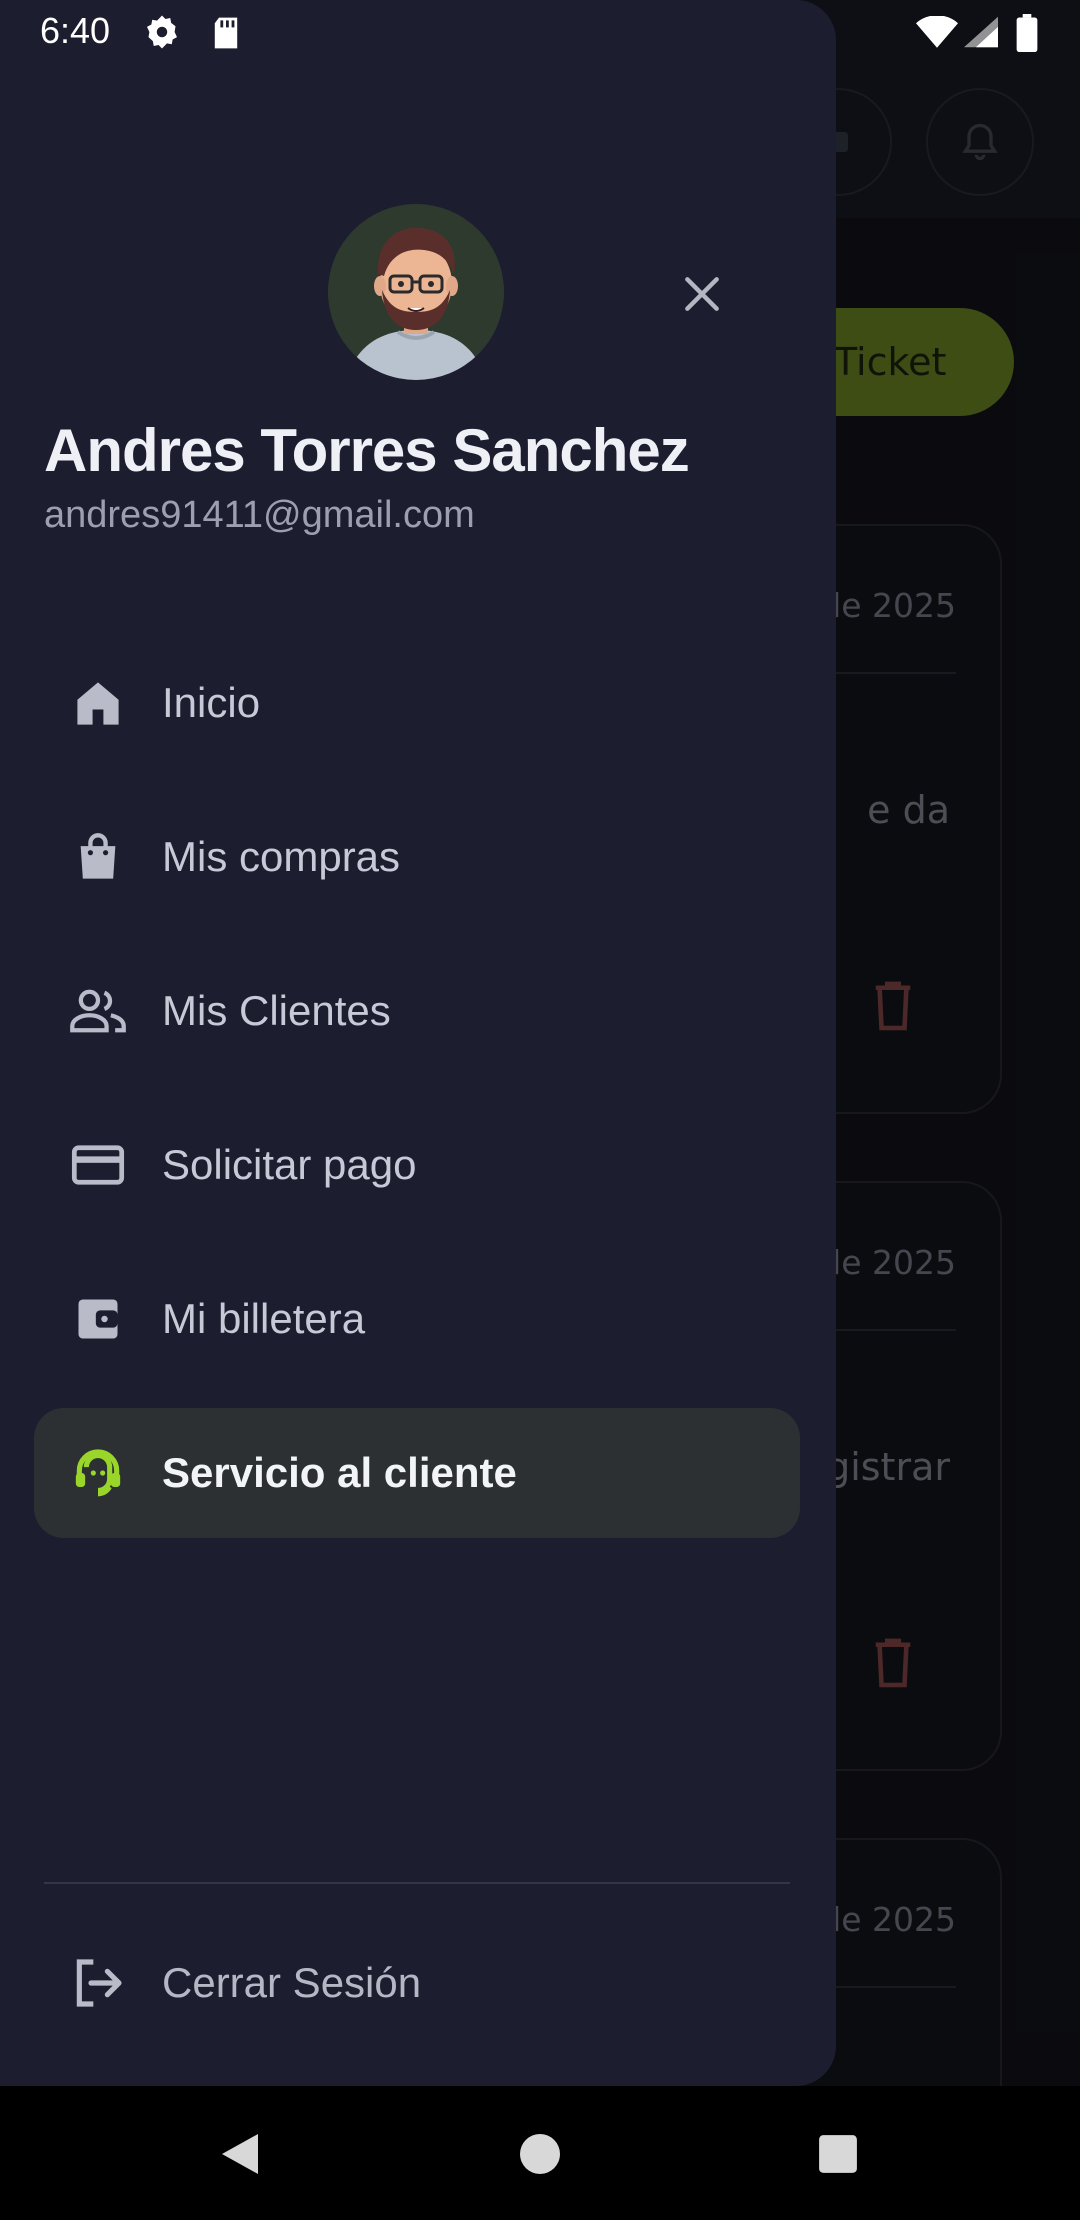  What do you see at coordinates (98, 1319) in the screenshot?
I see `wallet-icon` at bounding box center [98, 1319].